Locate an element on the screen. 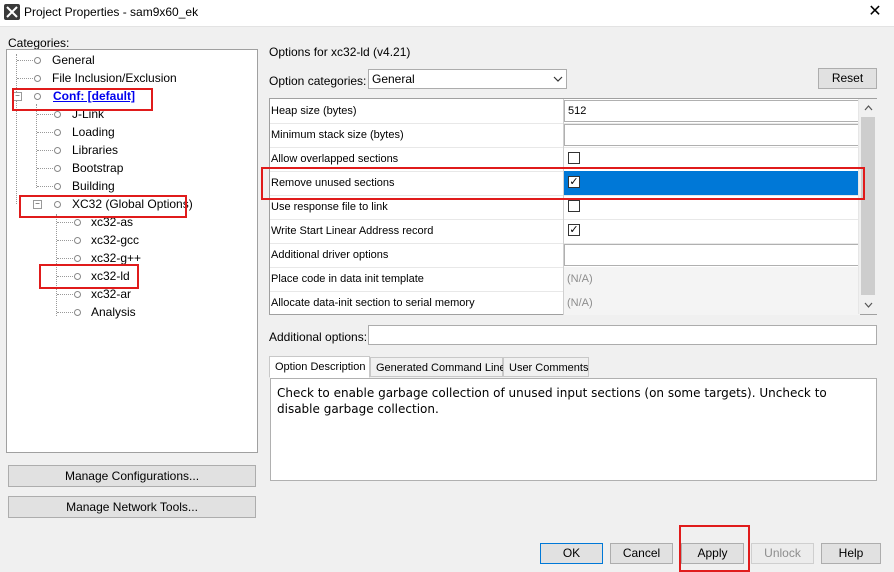  tree-item-file-inclusion: File Inclusion/Exclusion is located at coordinates (105, 78).